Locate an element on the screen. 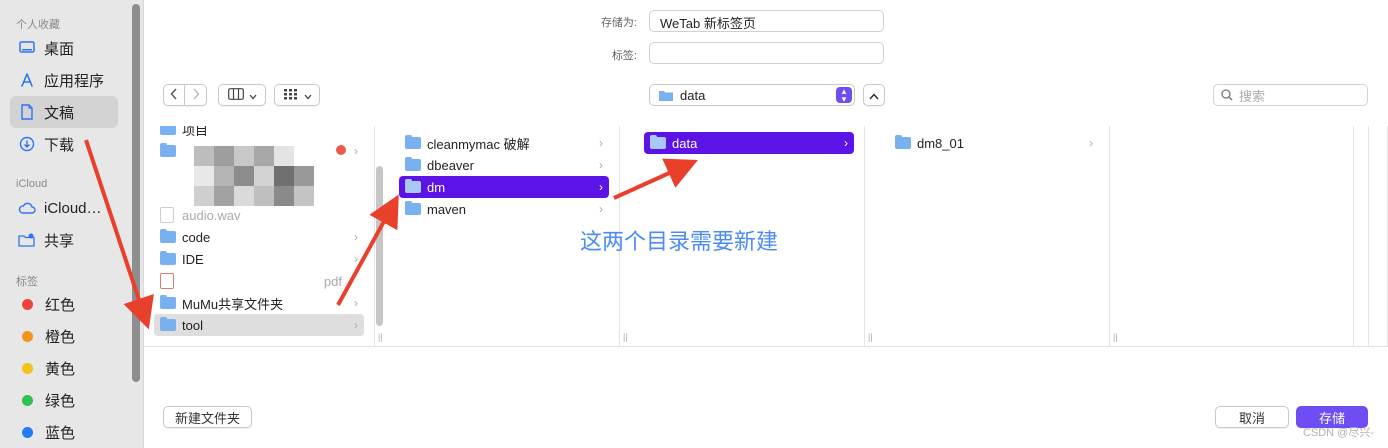 Image resolution: width=1388 pixels, height=448 pixels. watermark: CSDN @尽兴- is located at coordinates (1338, 433).